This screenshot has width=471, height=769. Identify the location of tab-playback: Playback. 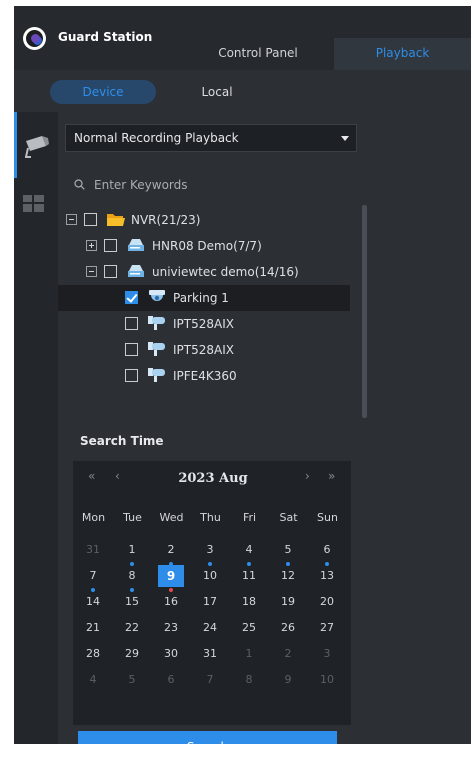
(402, 54).